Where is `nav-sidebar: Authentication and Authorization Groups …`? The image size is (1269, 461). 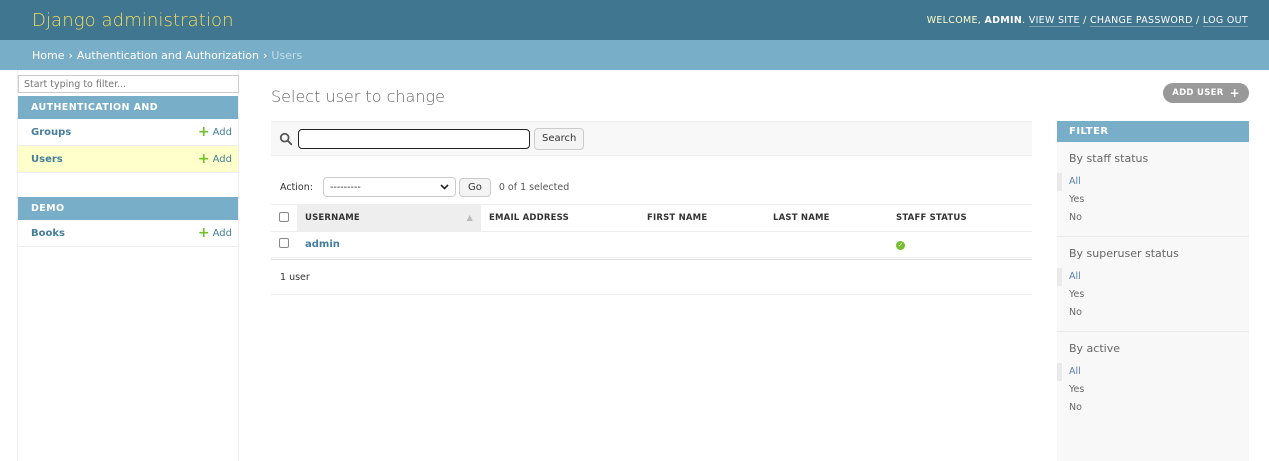 nav-sidebar: Authentication and Authorization Groups … is located at coordinates (128, 265).